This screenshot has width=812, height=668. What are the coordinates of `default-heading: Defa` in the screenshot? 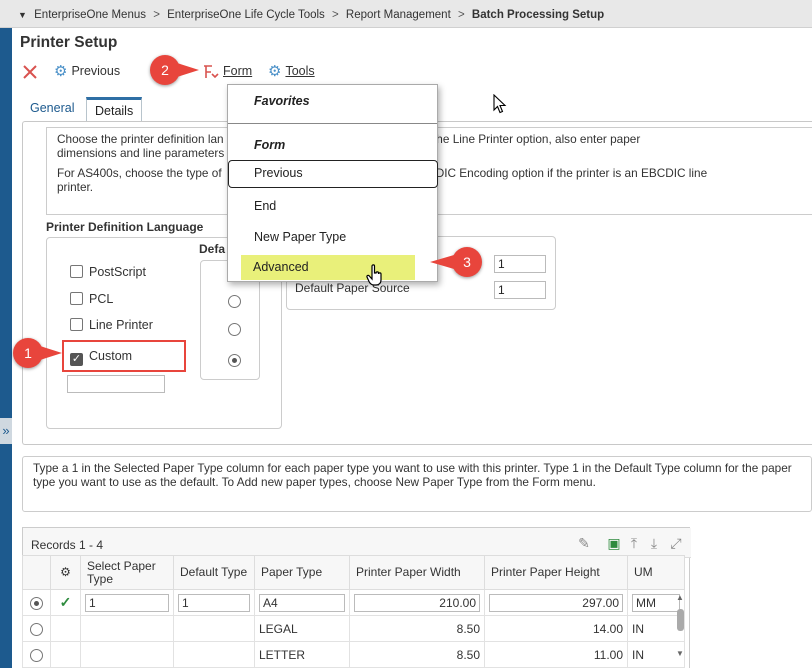 It's located at (212, 249).